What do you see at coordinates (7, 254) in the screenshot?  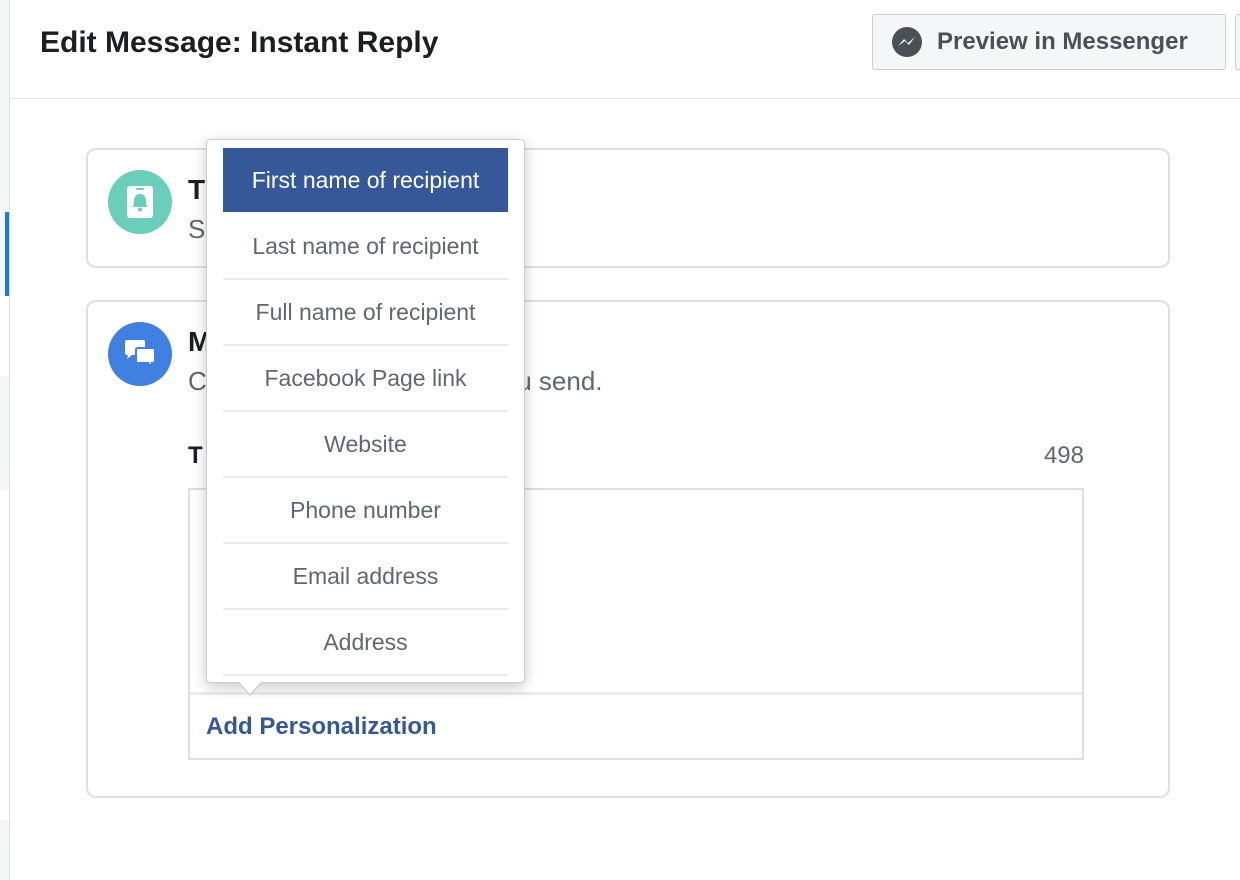 I see `left-nav-active-indicator` at bounding box center [7, 254].